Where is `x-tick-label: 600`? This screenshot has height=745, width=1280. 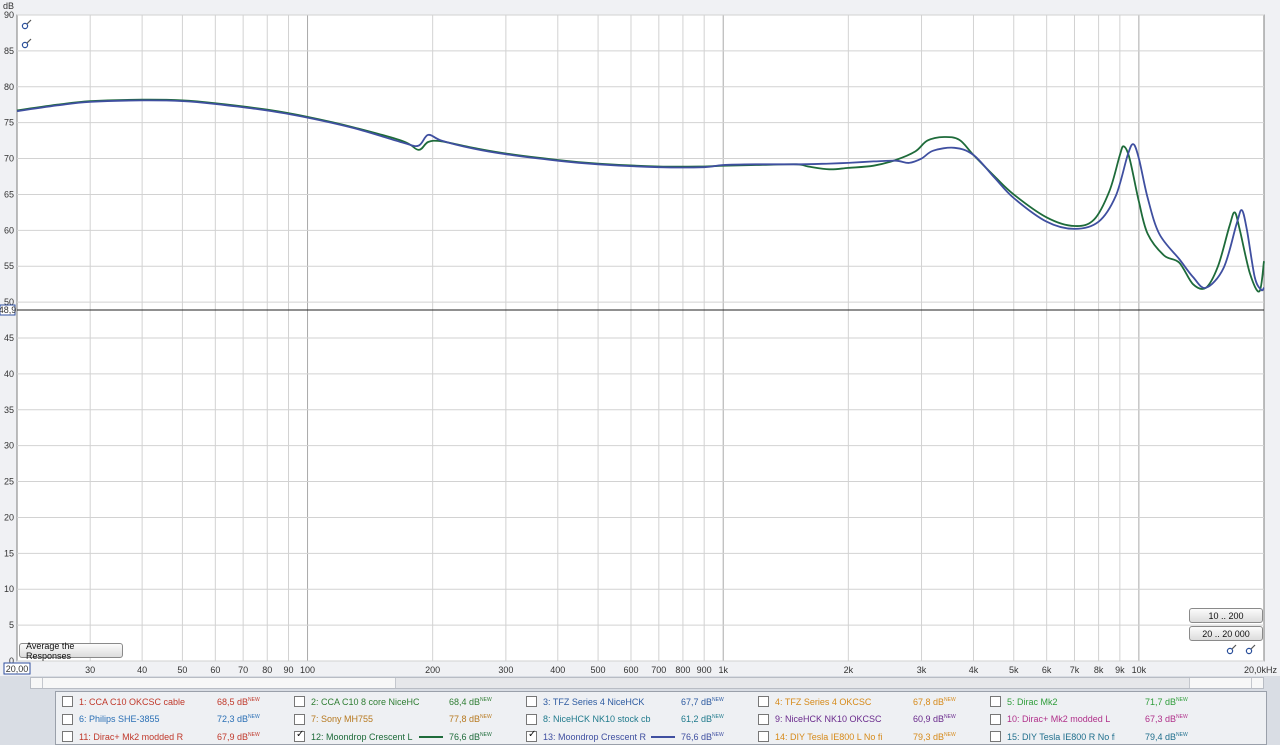 x-tick-label: 600 is located at coordinates (630, 670).